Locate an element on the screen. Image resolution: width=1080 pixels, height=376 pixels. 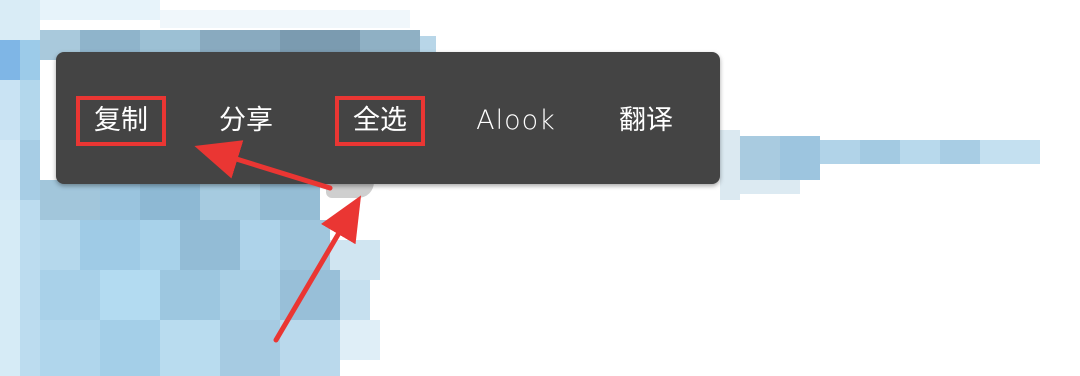
menu-item-copy: 复制 is located at coordinates (121, 121).